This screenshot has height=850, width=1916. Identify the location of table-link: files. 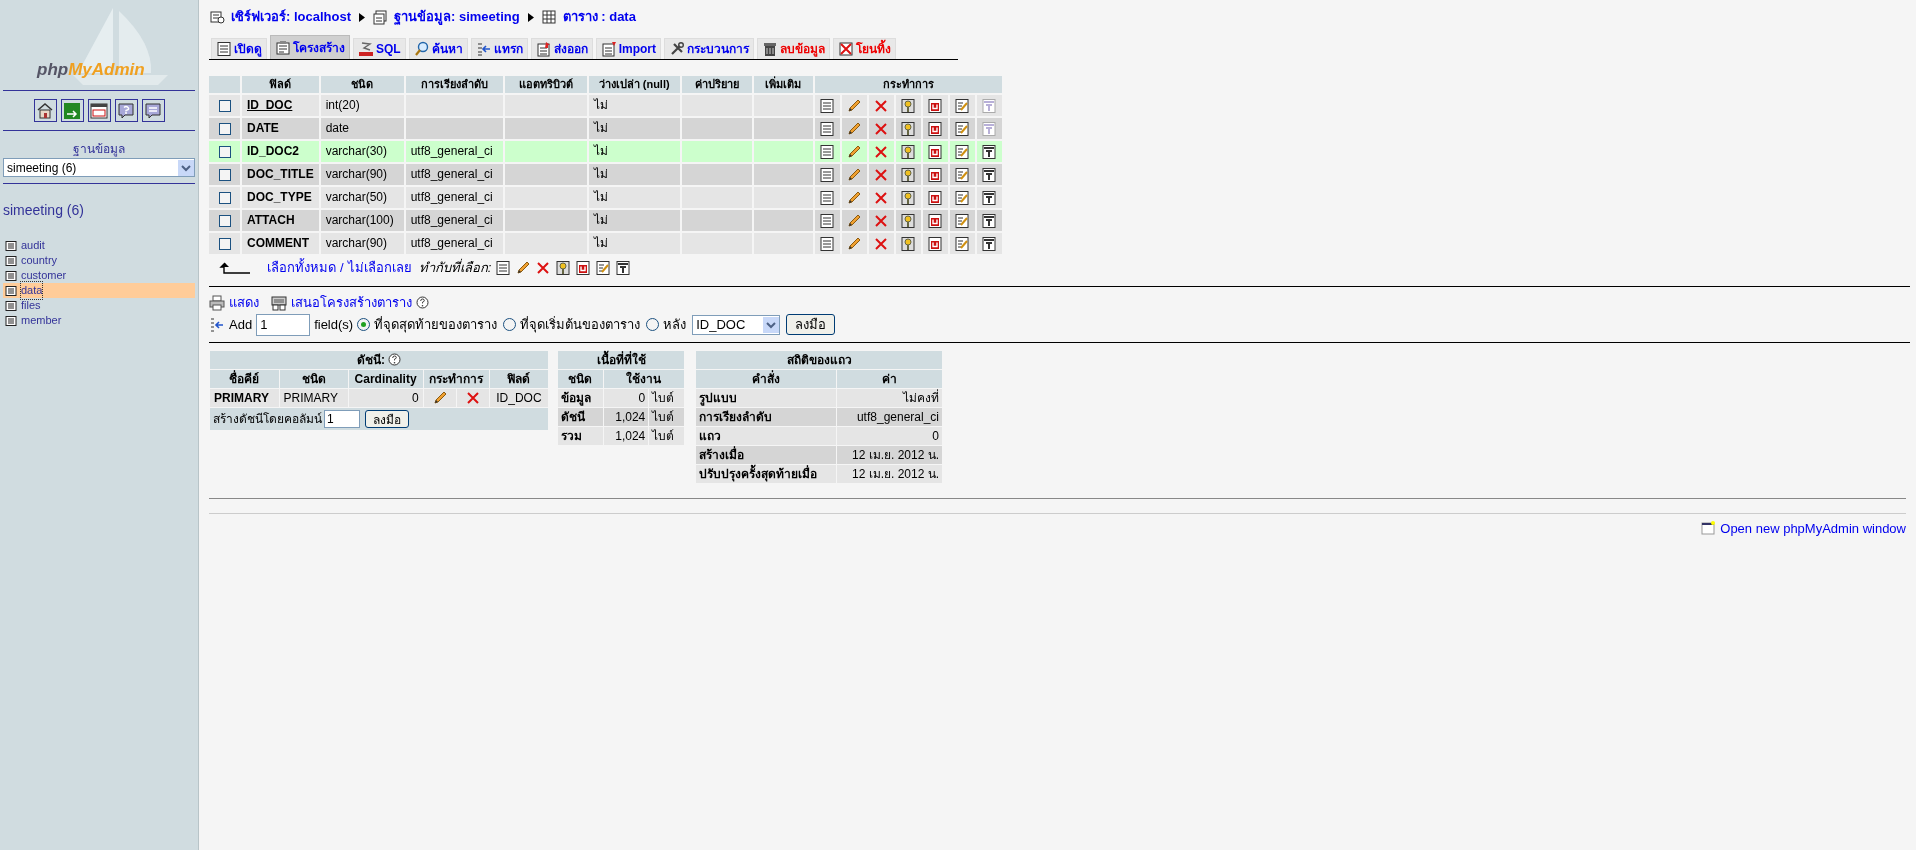
(31, 305).